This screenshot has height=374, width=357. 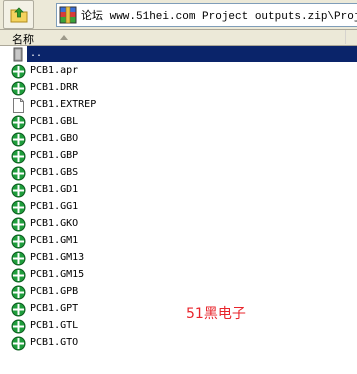 I want to click on column-header: 名称, so click(x=178, y=38).